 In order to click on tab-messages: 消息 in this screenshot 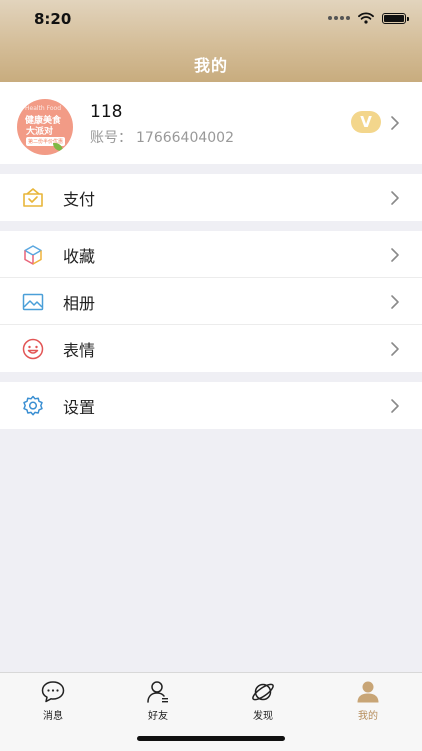, I will do `click(53, 700)`.